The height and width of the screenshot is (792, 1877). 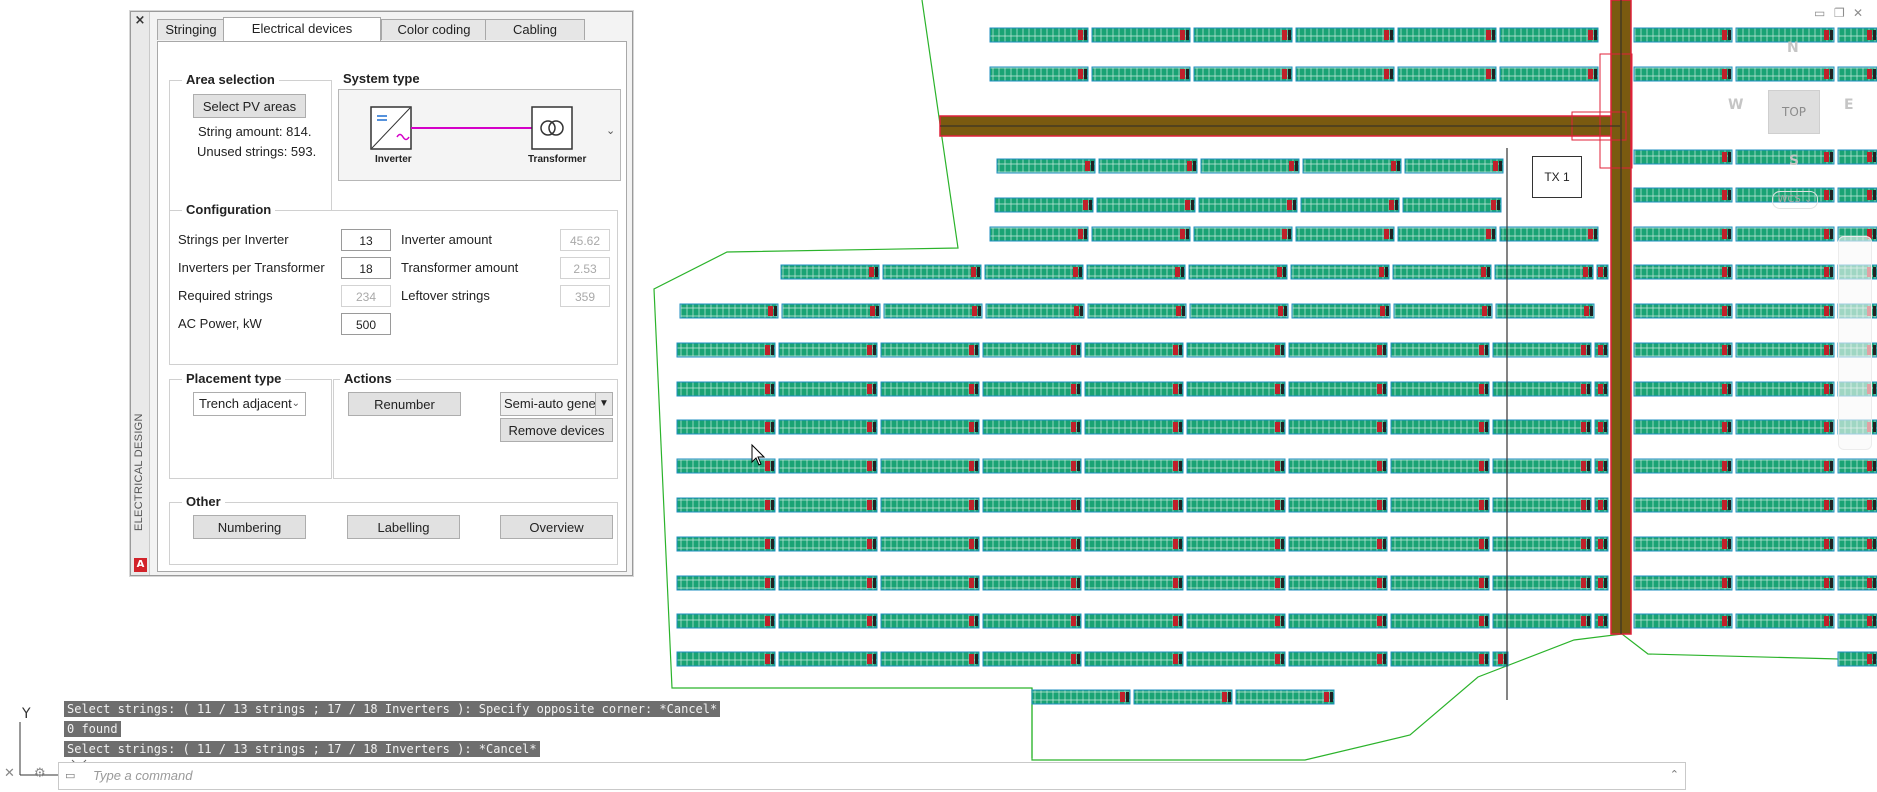 I want to click on restore-drawing-icon: ❐, so click(x=1839, y=13).